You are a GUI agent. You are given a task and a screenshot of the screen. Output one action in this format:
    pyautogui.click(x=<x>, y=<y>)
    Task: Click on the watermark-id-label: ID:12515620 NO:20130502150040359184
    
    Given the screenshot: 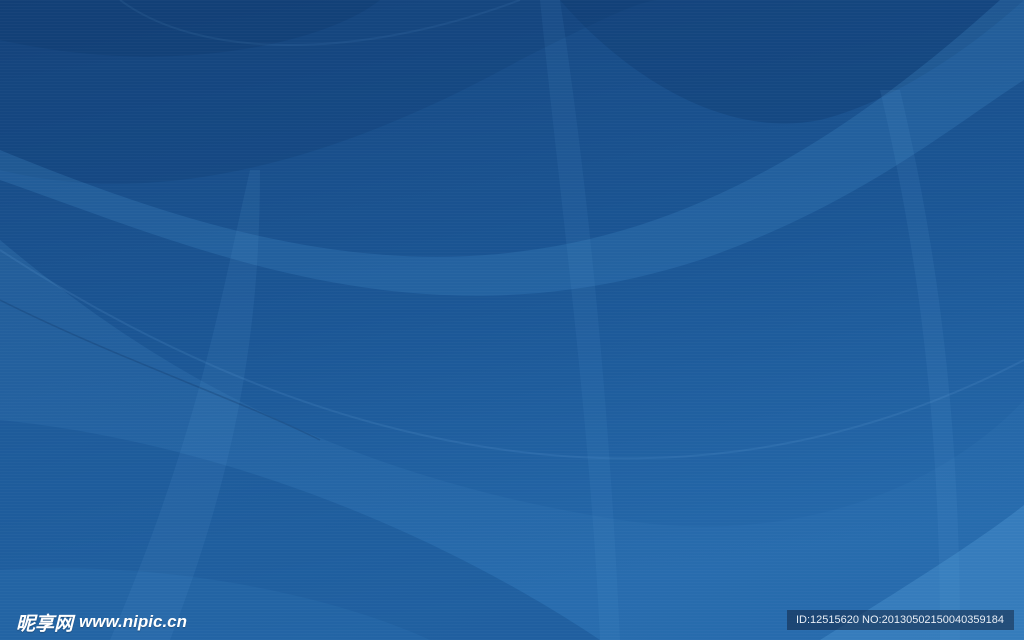 What is the action you would take?
    pyautogui.click(x=900, y=620)
    